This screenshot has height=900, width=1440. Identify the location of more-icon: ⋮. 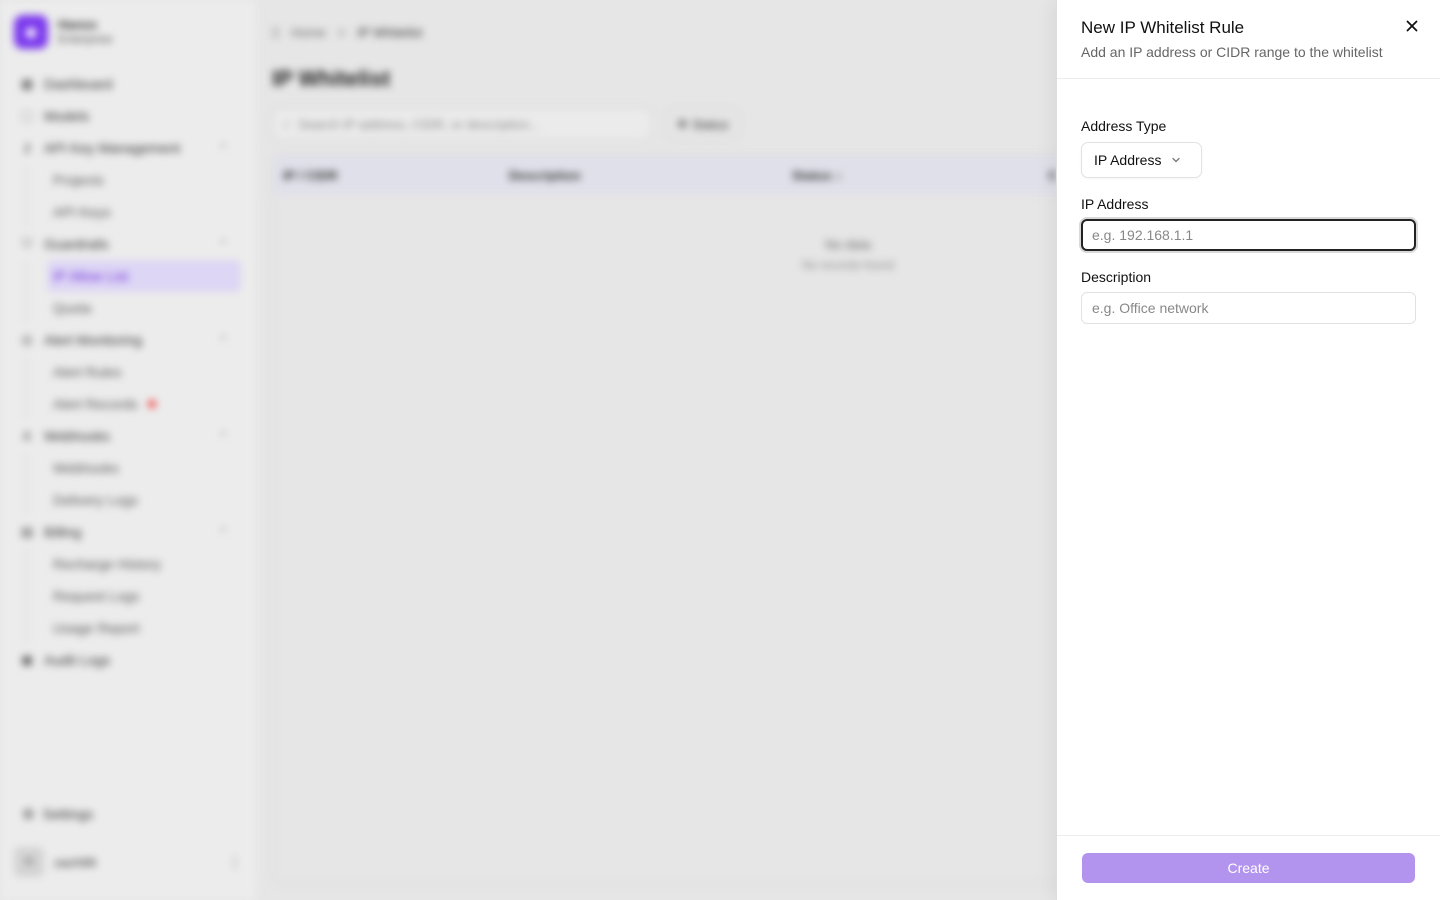
(235, 862).